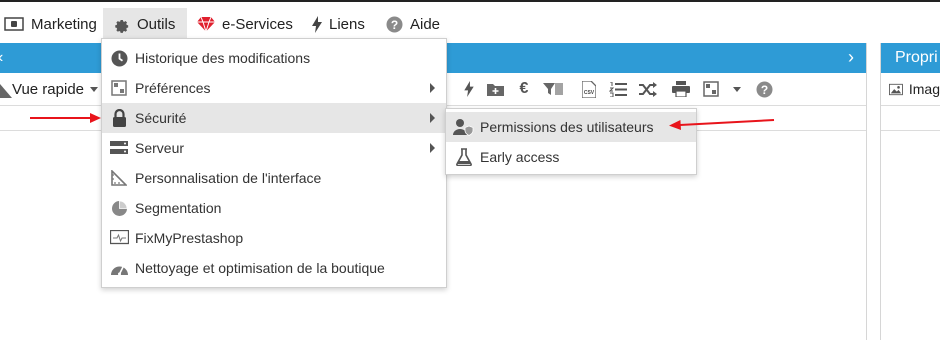  What do you see at coordinates (470, 1) in the screenshot?
I see `top-rule` at bounding box center [470, 1].